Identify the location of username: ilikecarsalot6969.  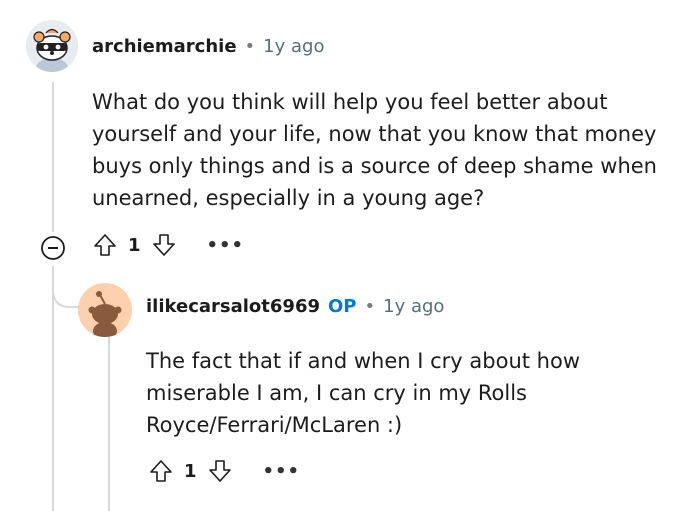
(233, 306).